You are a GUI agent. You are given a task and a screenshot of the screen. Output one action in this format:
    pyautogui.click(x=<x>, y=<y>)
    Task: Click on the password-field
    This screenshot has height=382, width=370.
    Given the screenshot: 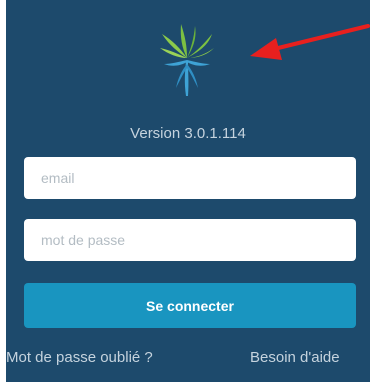 What is the action you would take?
    pyautogui.click(x=190, y=240)
    